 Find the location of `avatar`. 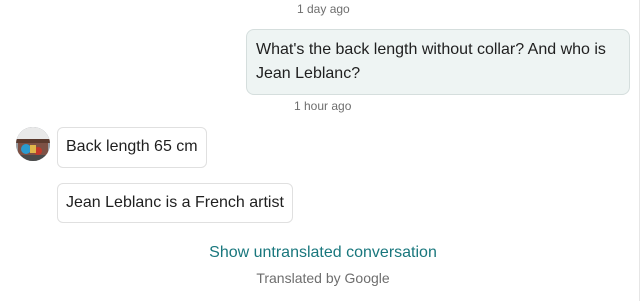

avatar is located at coordinates (33, 144).